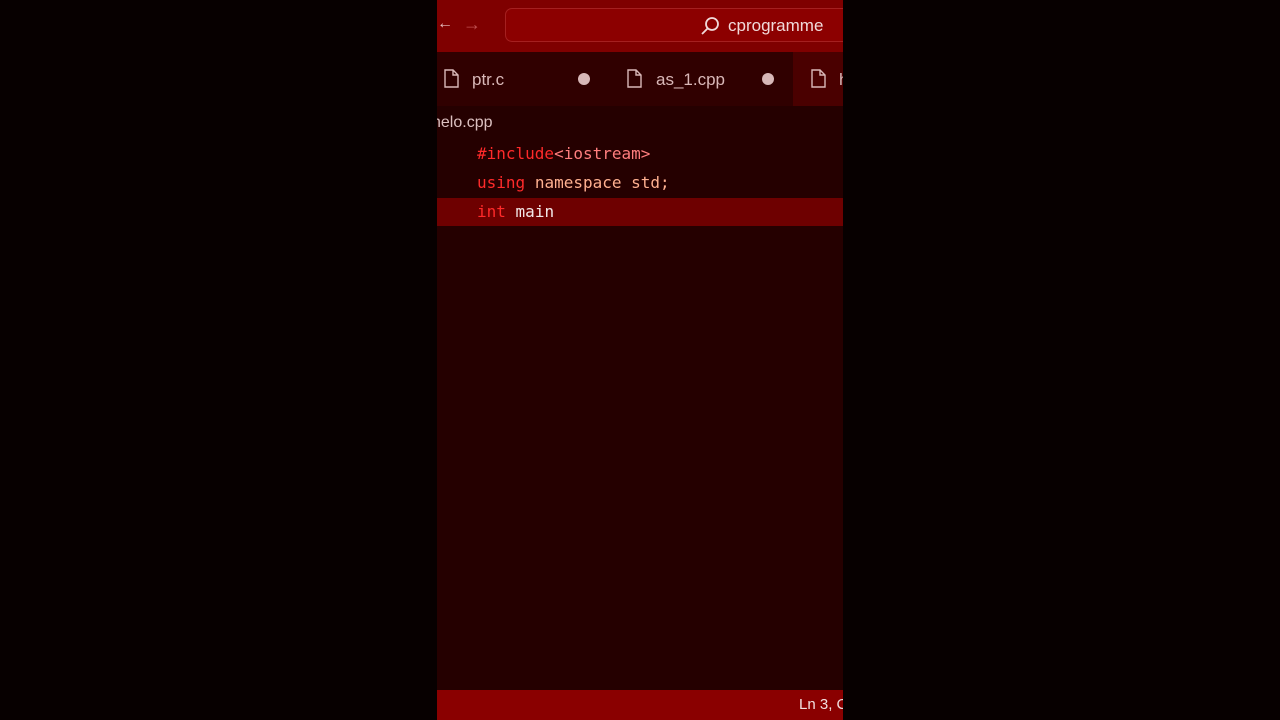 This screenshot has height=720, width=1280. I want to click on include-header: <iostream>, so click(602, 153).